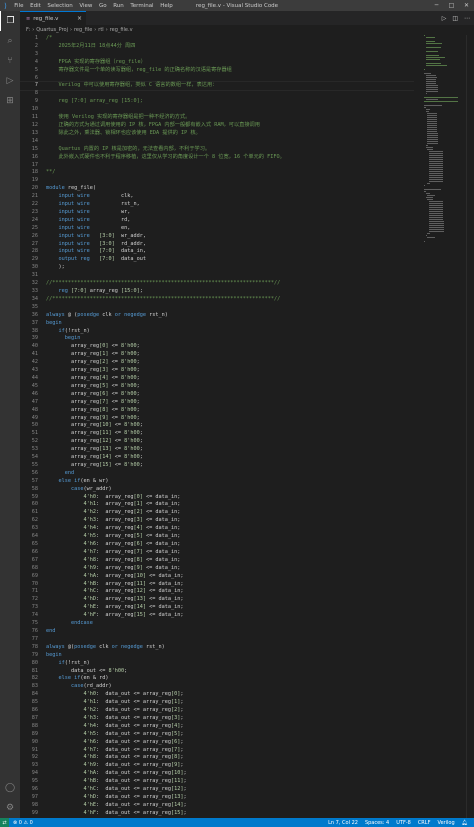  I want to click on code-line: 42 array_reg[2] <= 8'h00;, so click(217, 363).